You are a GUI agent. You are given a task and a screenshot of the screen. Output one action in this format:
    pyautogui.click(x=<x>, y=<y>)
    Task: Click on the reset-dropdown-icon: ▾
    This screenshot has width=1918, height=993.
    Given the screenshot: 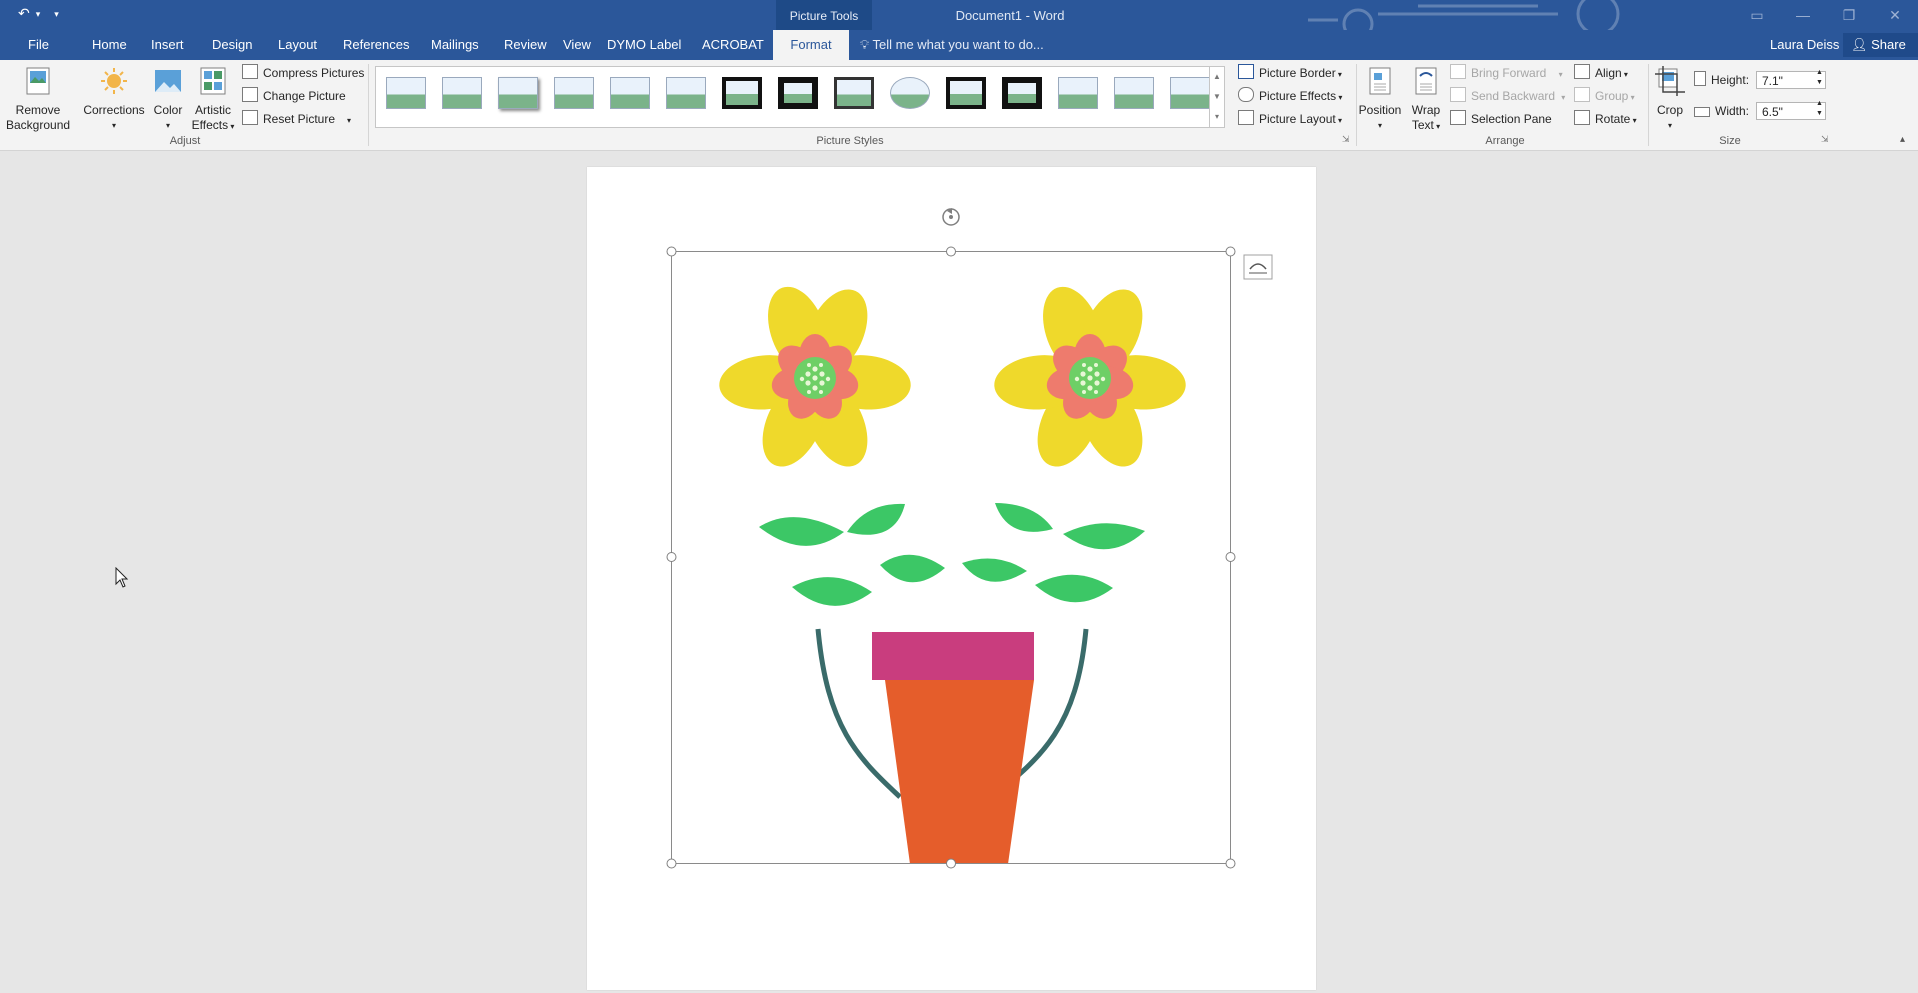 What is the action you would take?
    pyautogui.click(x=349, y=120)
    